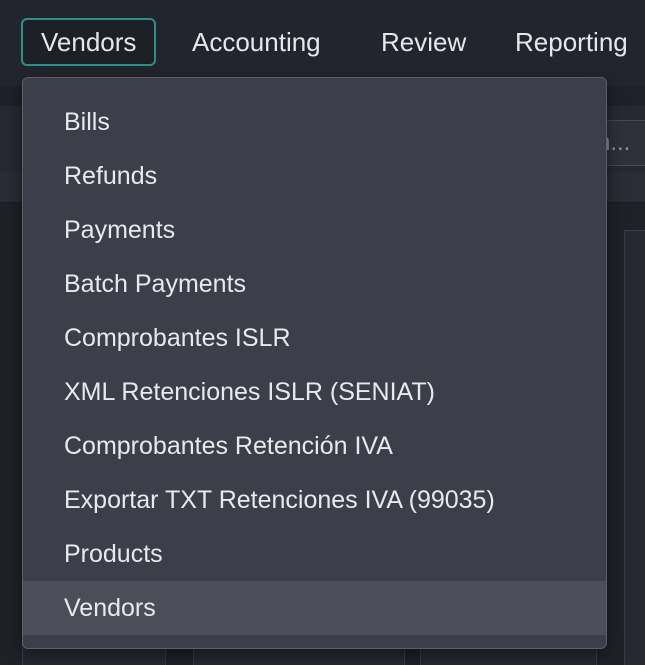 The width and height of the screenshot is (645, 665). Describe the element at coordinates (314, 122) in the screenshot. I see `menu-item-bills: Bills` at that location.